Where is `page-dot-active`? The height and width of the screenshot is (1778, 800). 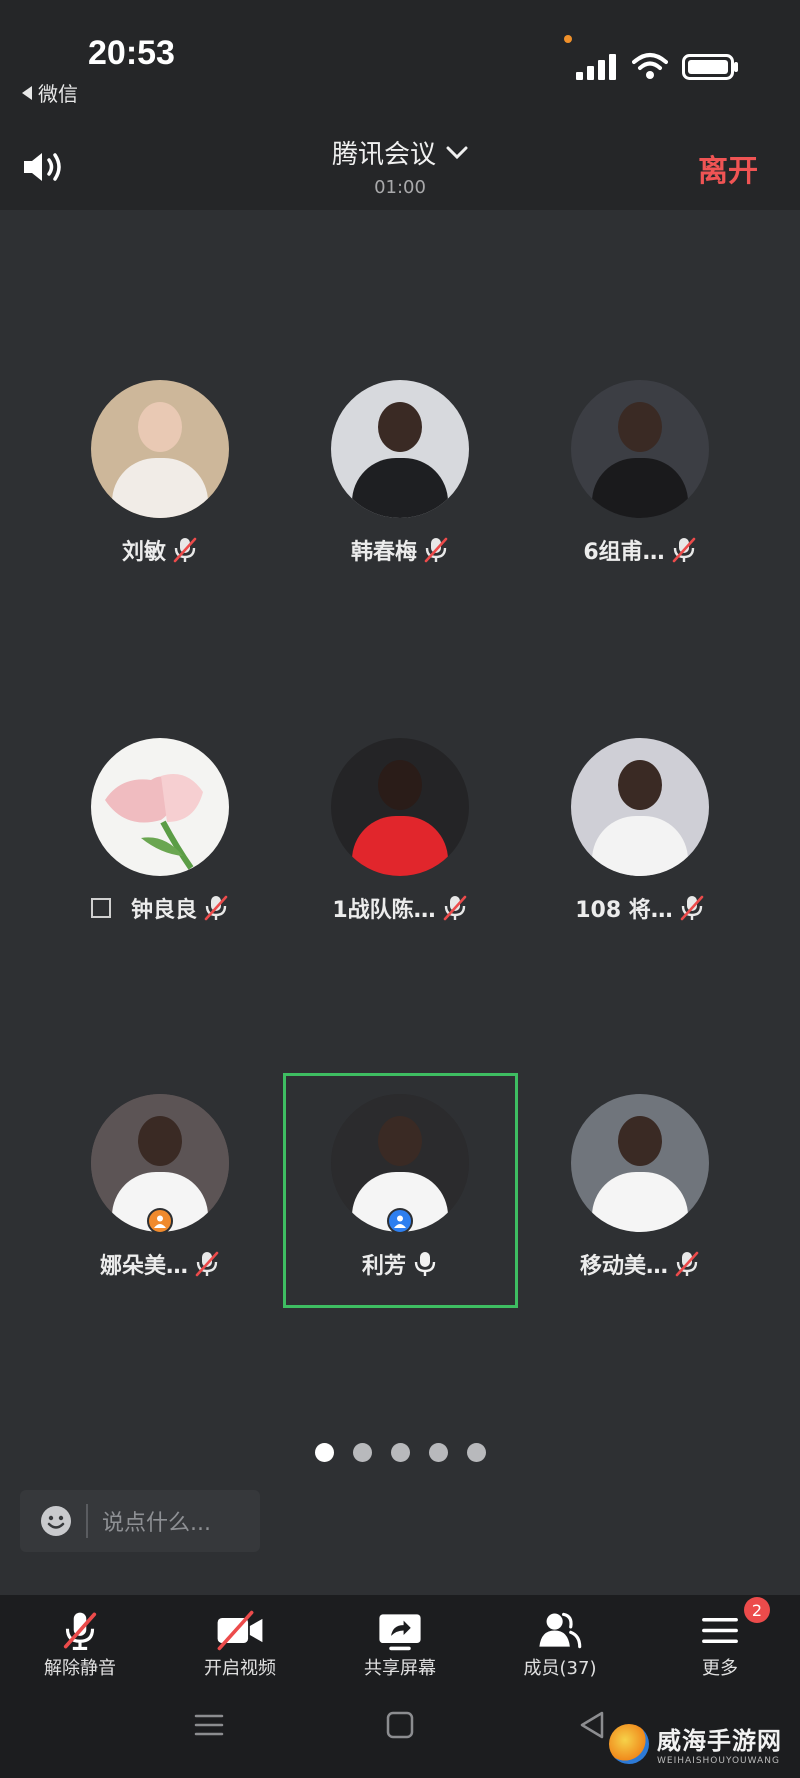 page-dot-active is located at coordinates (324, 1452).